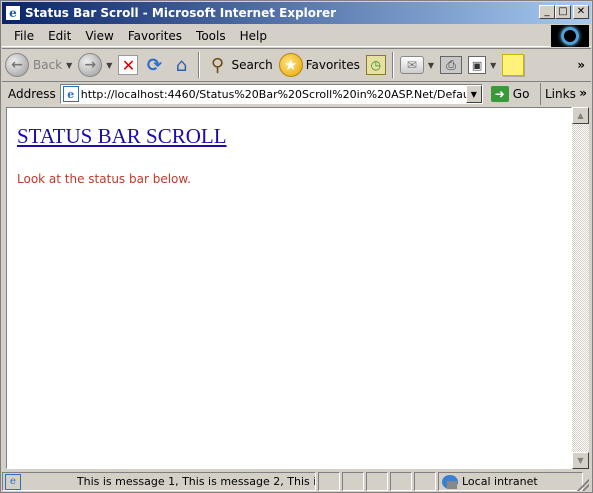  I want to click on stop-icon: ✕, so click(128, 65).